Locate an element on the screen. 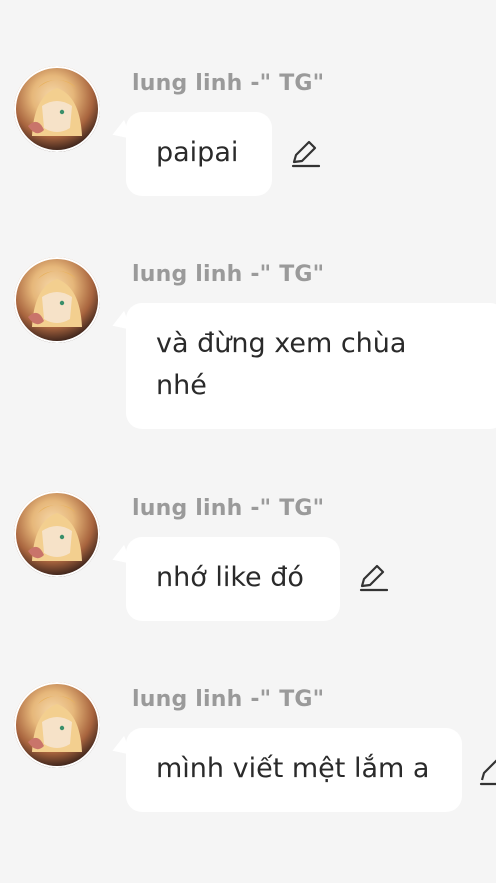 This screenshot has height=883, width=496. message-bubble: nhớ like đó is located at coordinates (233, 579).